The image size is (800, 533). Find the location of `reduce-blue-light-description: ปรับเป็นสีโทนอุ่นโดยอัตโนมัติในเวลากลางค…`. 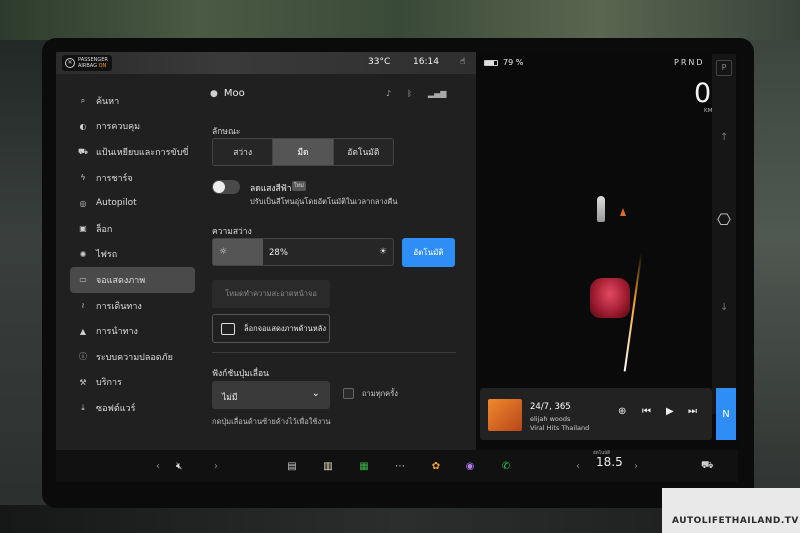

reduce-blue-light-description: ปรับเป็นสีโทนอุ่นโดยอัตโนมัติในเวลากลางค… is located at coordinates (324, 201).